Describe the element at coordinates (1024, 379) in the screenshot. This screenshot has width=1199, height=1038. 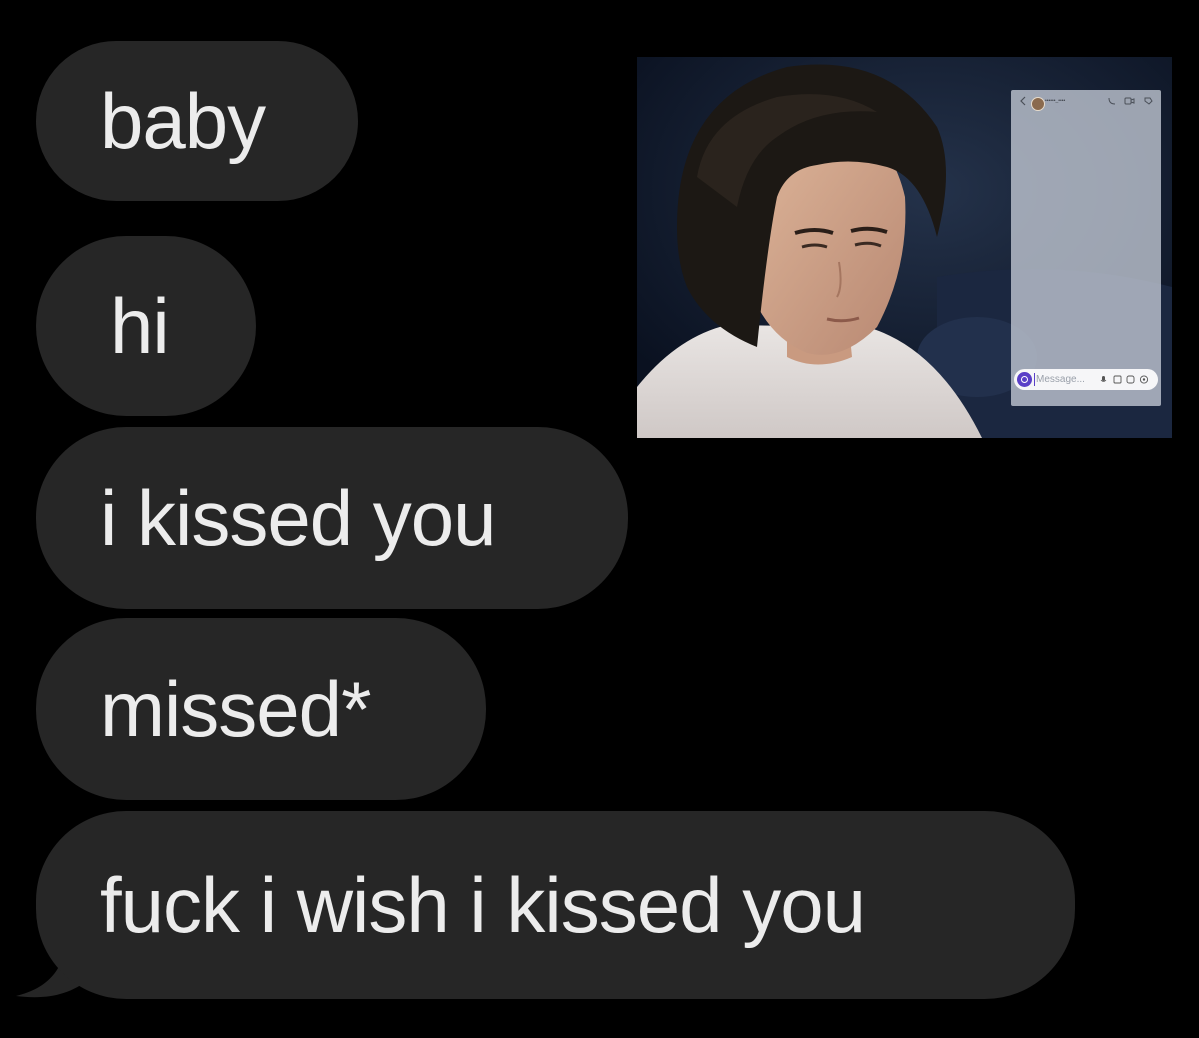
I see `camera-icon` at that location.